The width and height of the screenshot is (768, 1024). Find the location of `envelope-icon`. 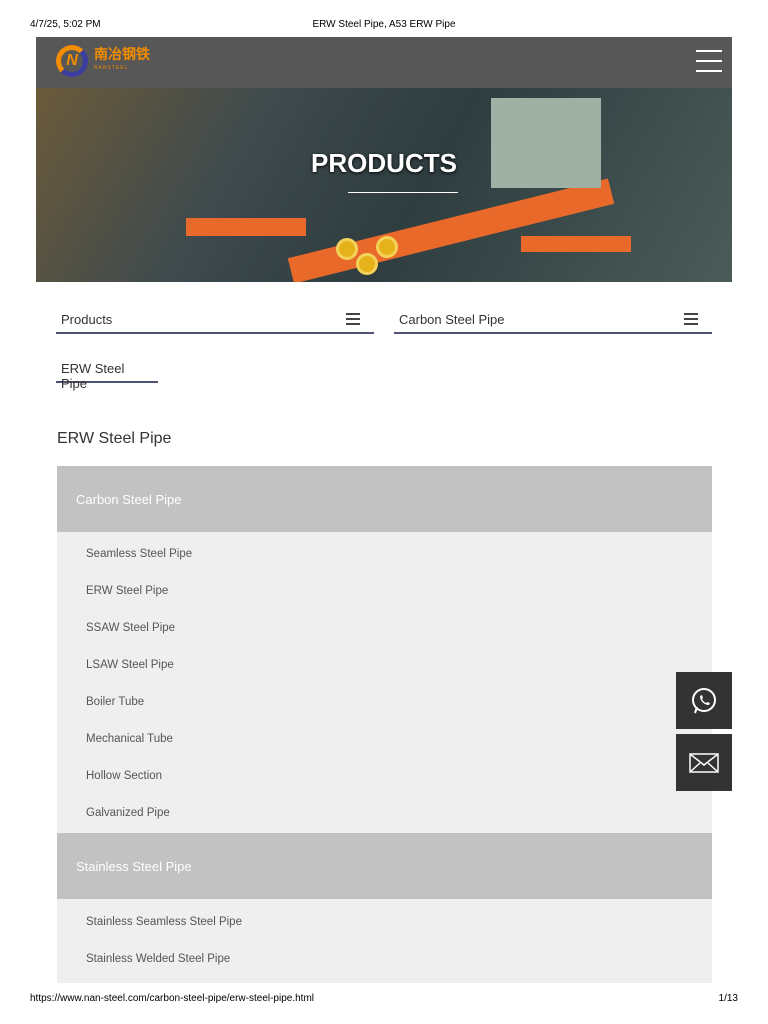

envelope-icon is located at coordinates (704, 762).